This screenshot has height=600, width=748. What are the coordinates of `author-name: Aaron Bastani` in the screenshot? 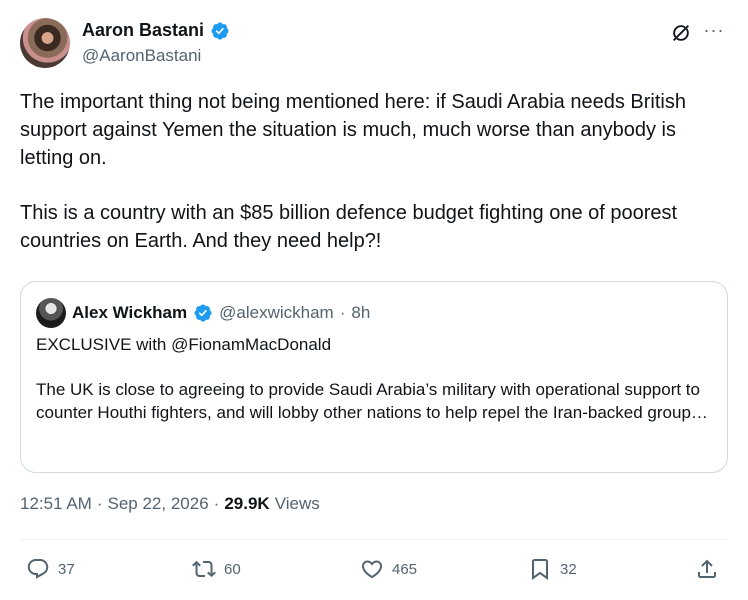 It's located at (143, 30).